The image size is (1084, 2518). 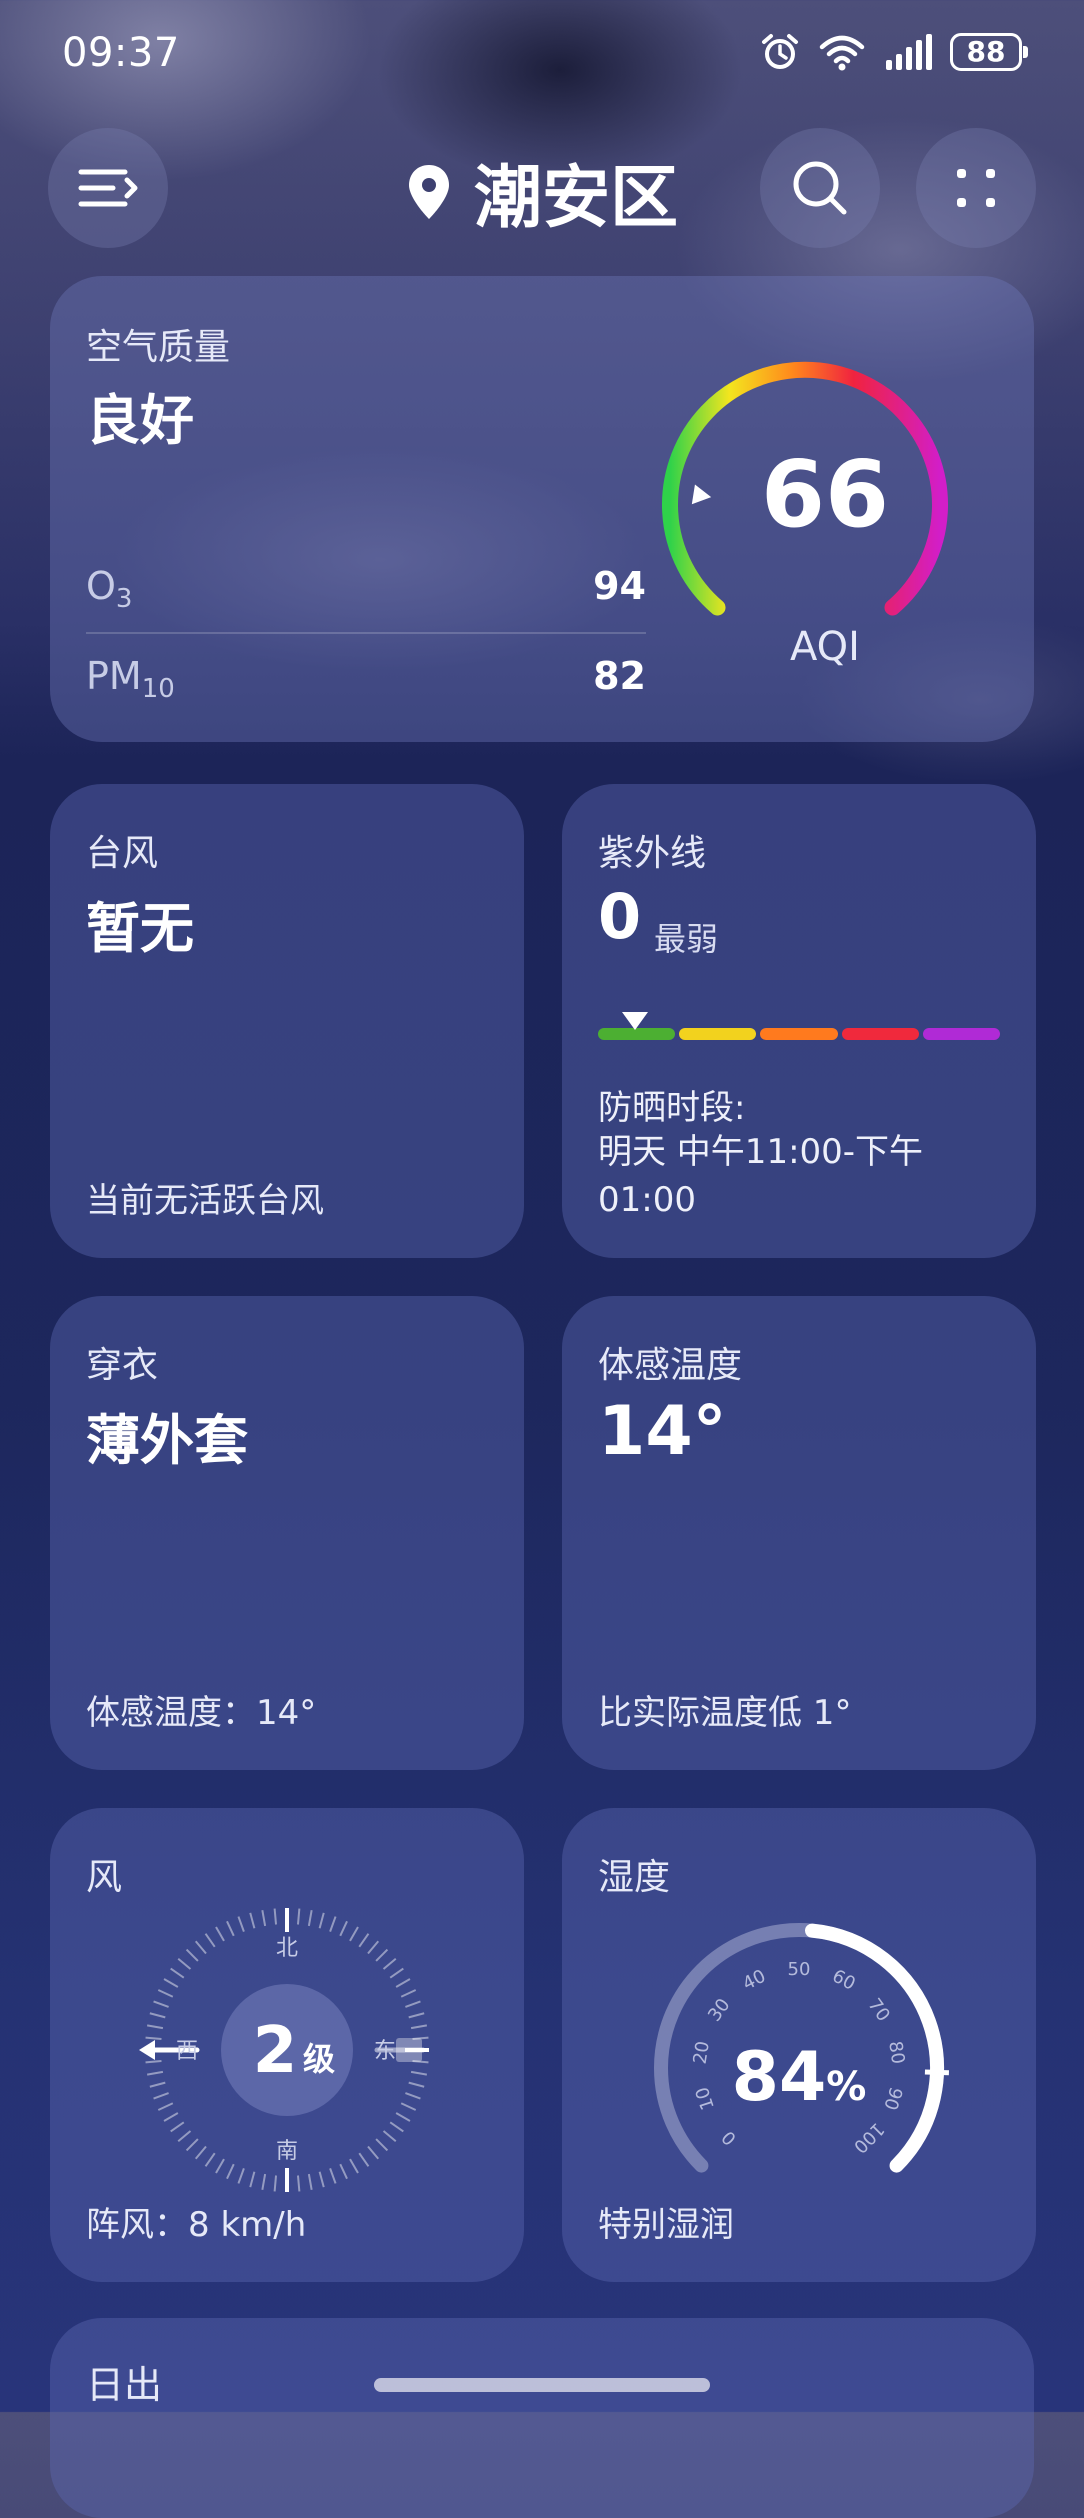 What do you see at coordinates (287, 2151) in the screenshot?
I see `direction-south: 南` at bounding box center [287, 2151].